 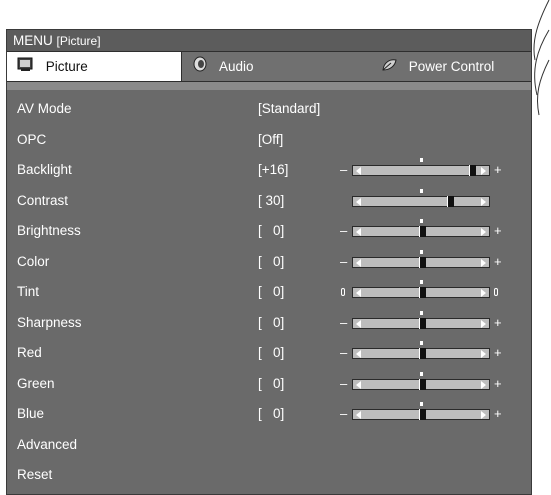 What do you see at coordinates (28, 291) in the screenshot?
I see `setting-label: Tint` at bounding box center [28, 291].